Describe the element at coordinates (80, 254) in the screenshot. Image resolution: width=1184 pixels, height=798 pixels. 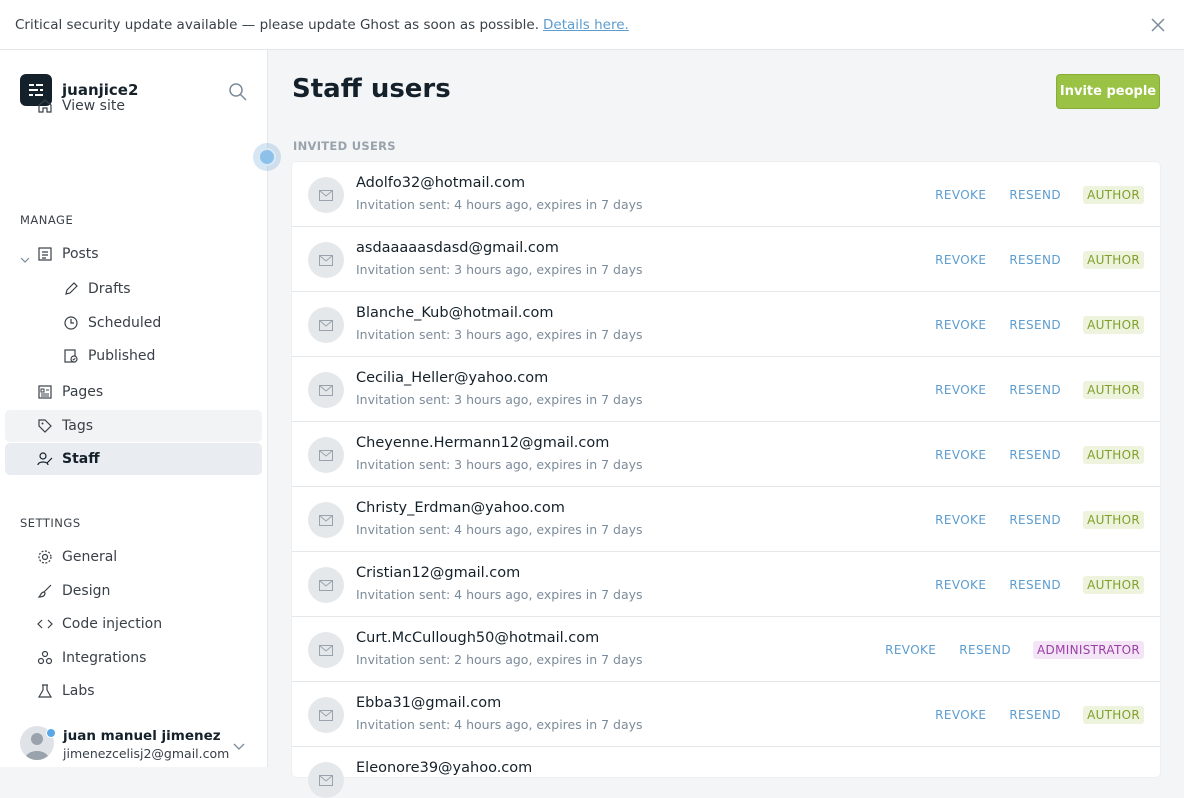
I see `nav-label: Posts` at that location.